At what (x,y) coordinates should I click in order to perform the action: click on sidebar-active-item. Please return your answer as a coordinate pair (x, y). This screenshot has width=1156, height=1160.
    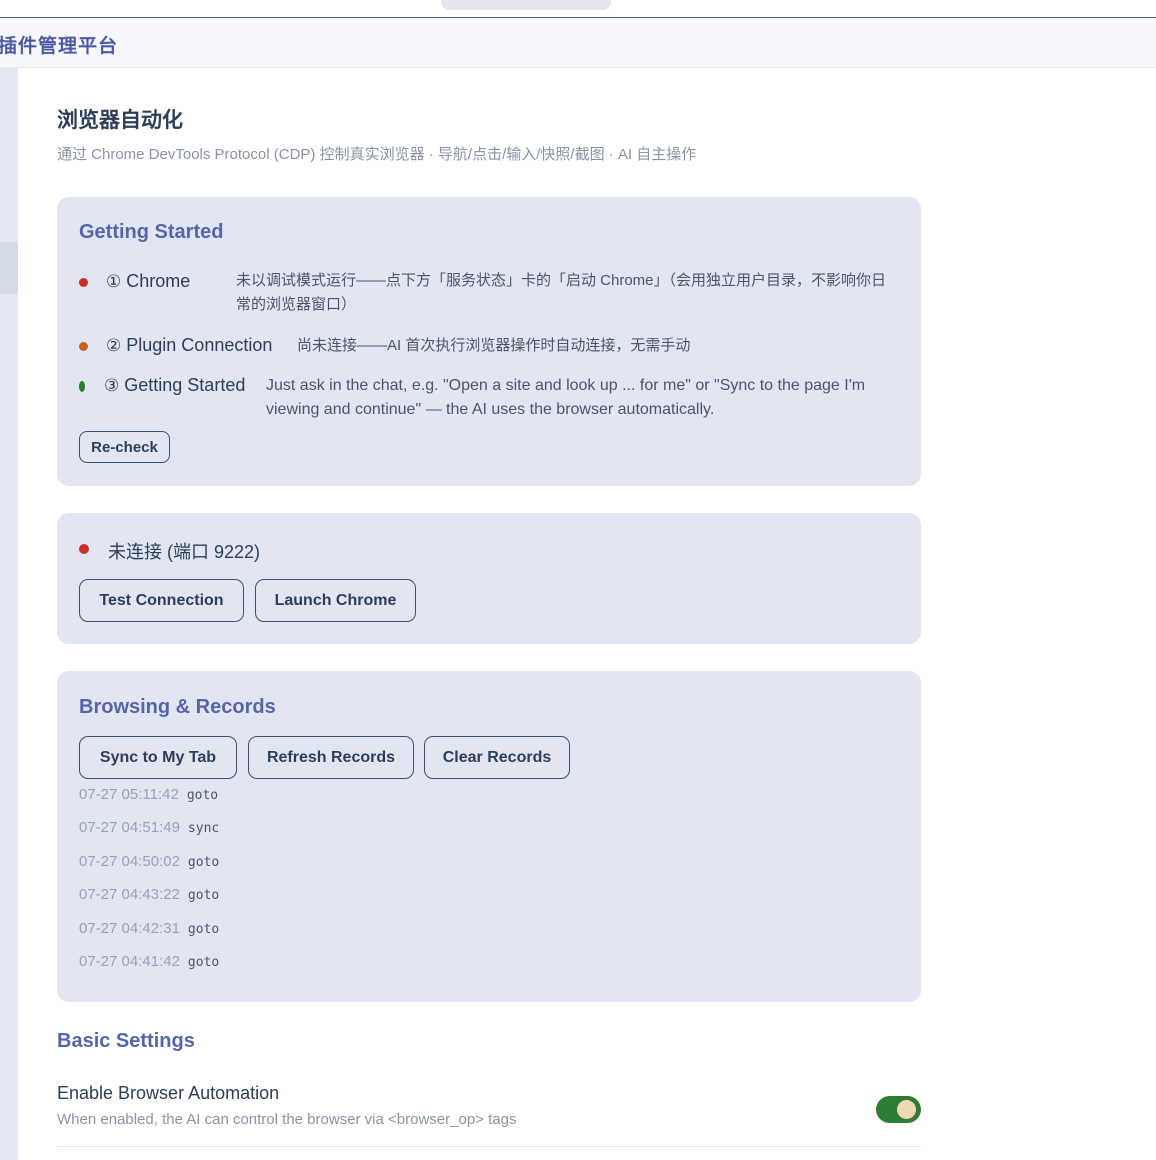
    Looking at the image, I should click on (9, 268).